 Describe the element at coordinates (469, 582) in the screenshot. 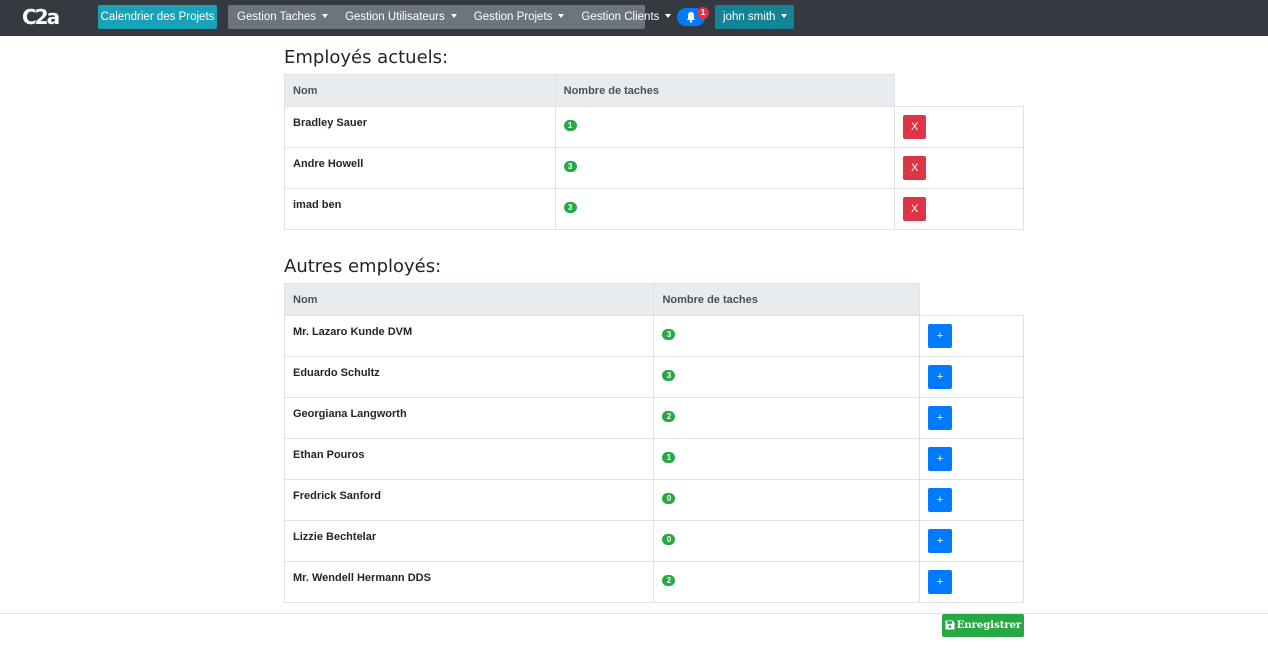

I see `employee-name: Mr. Wendell Hermann DDS` at that location.